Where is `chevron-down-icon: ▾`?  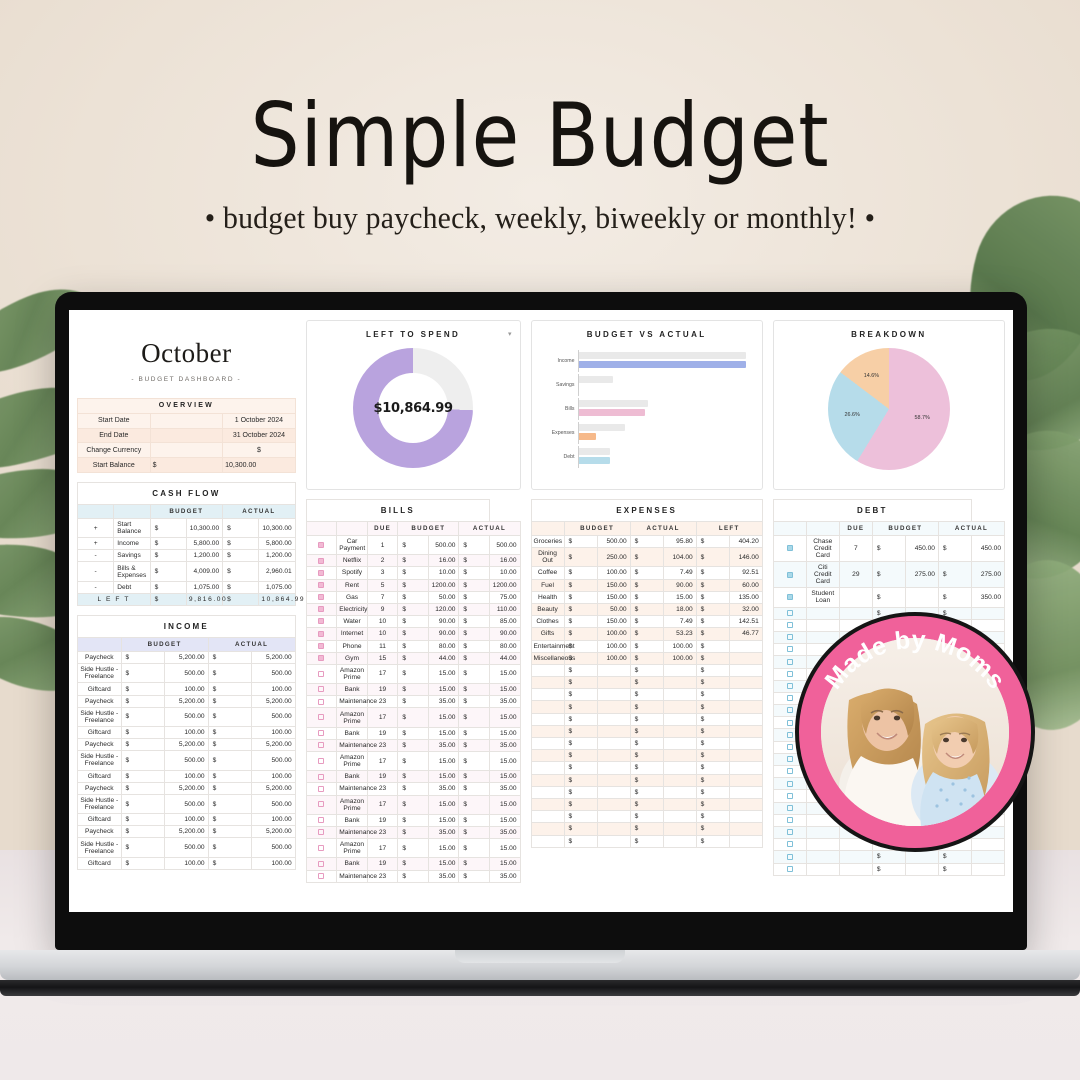 chevron-down-icon: ▾ is located at coordinates (510, 334).